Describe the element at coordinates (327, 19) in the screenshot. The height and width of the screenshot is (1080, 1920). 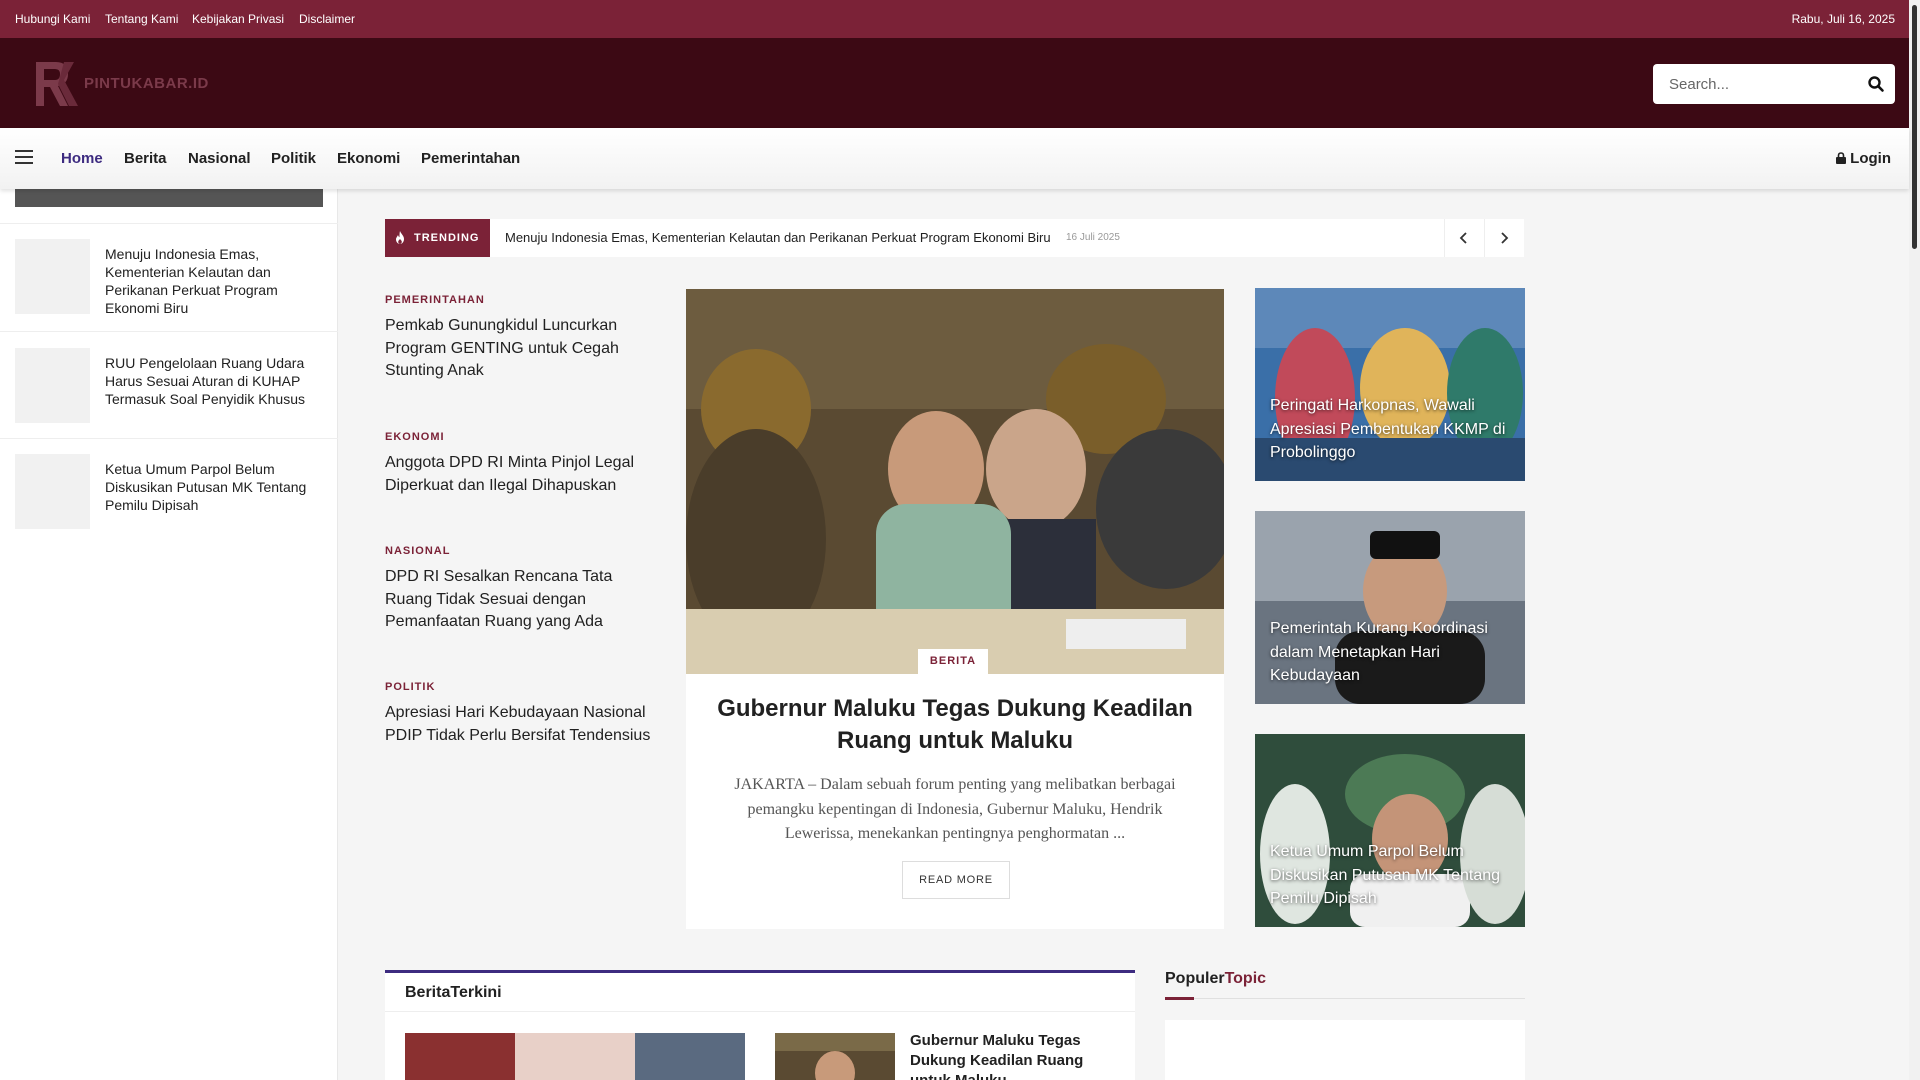
I see `link-disclaimer: Disclaimer` at that location.